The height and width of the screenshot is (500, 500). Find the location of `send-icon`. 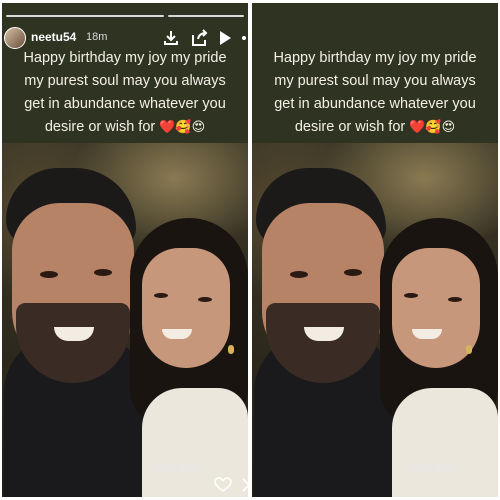

send-icon is located at coordinates (245, 485).